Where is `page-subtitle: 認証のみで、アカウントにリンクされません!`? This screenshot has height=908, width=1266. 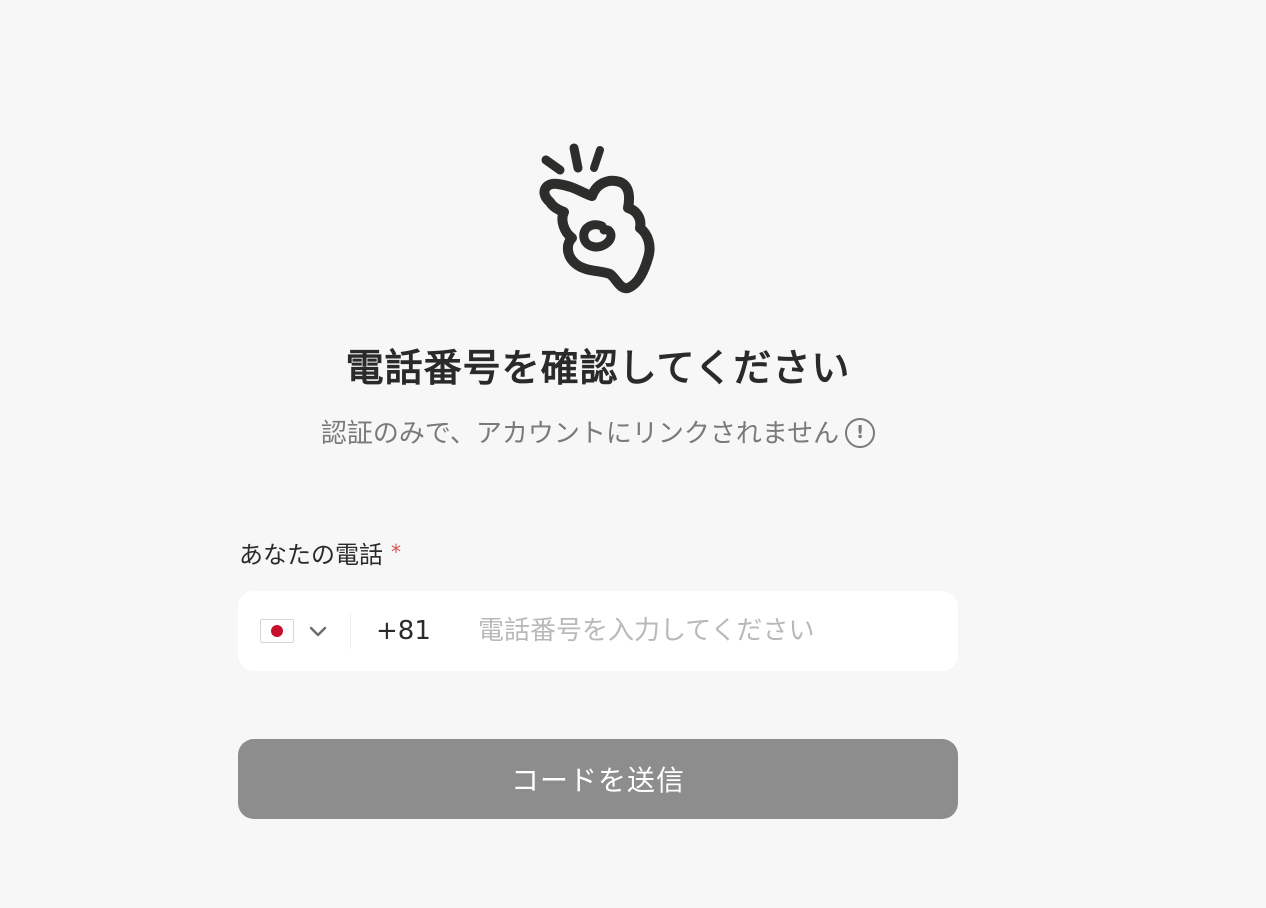 page-subtitle: 認証のみで、アカウントにリンクされません! is located at coordinates (598, 431).